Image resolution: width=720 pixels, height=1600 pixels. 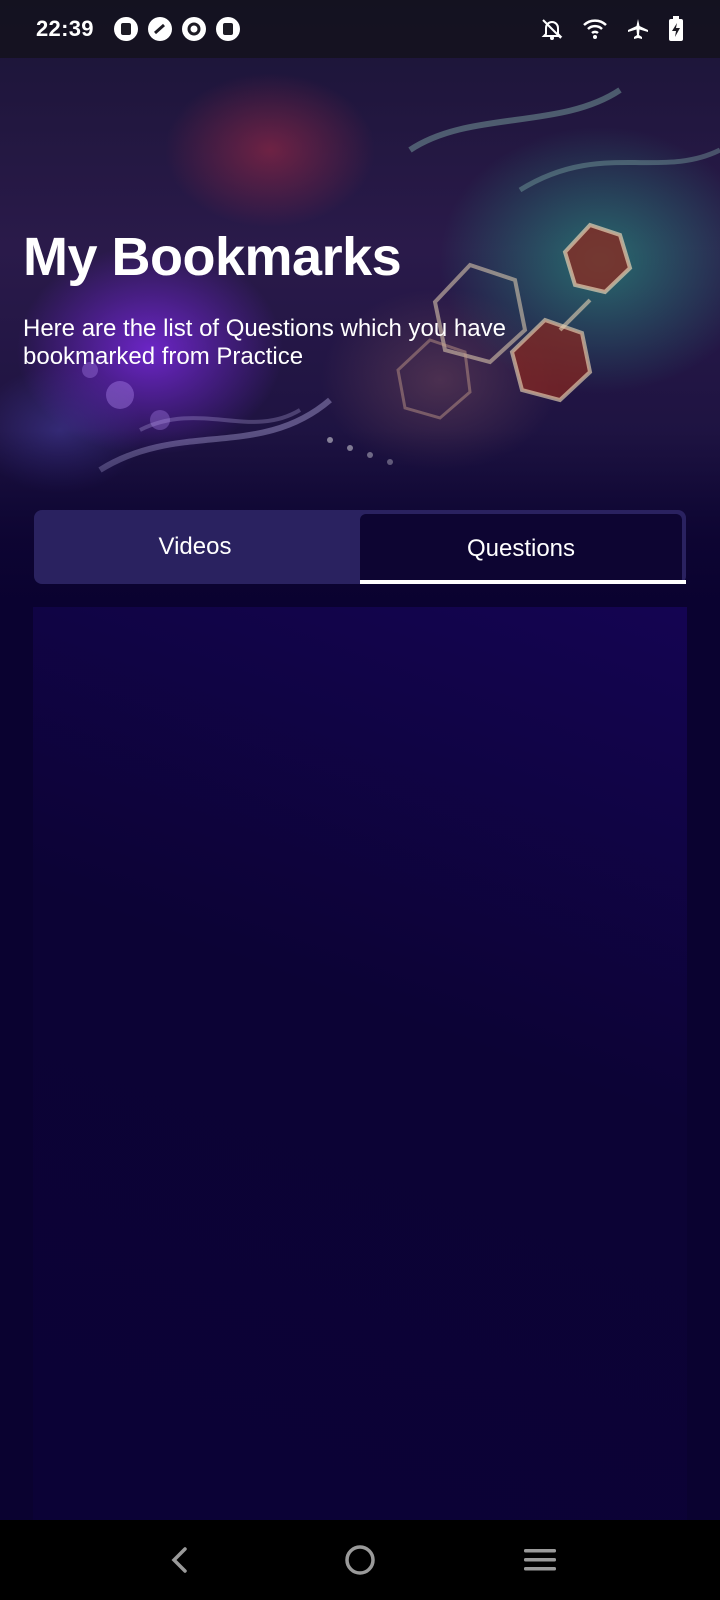 I want to click on navigation-bar, so click(x=360, y=1560).